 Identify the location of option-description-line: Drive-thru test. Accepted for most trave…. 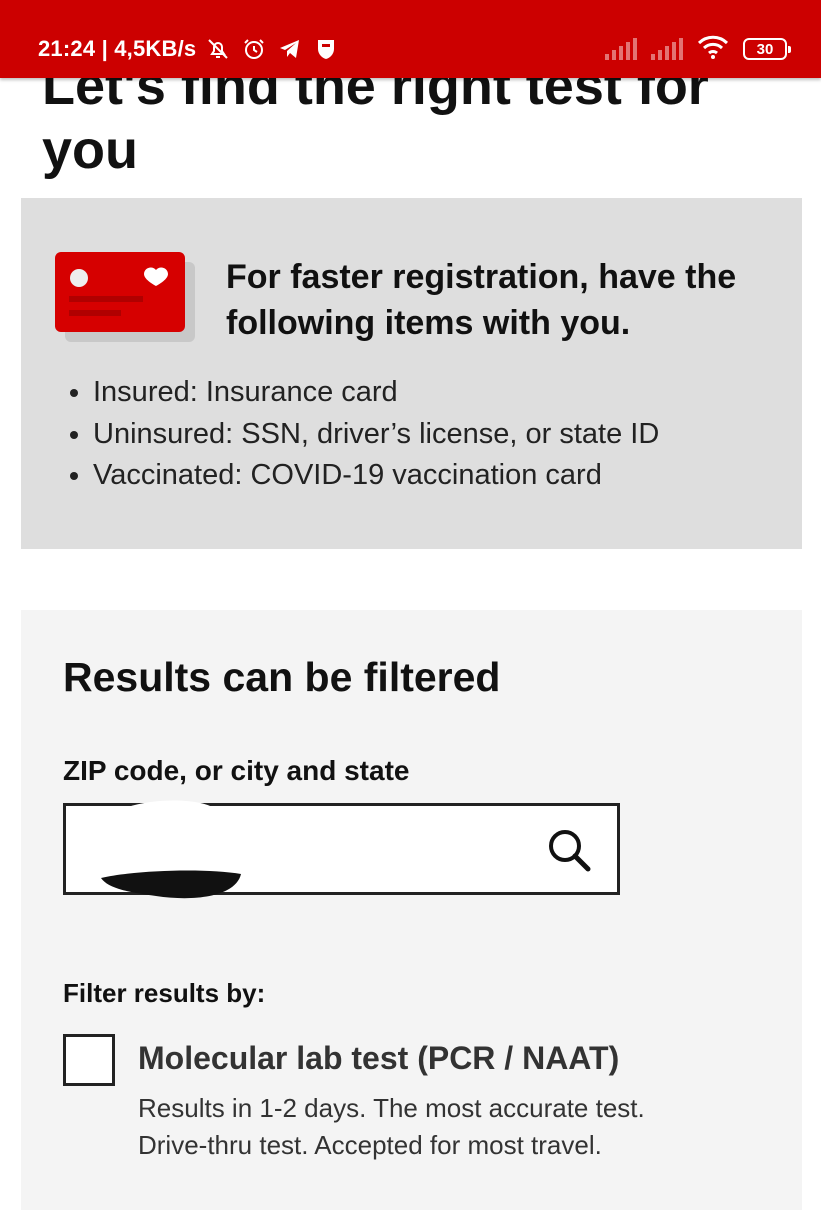
(370, 1145).